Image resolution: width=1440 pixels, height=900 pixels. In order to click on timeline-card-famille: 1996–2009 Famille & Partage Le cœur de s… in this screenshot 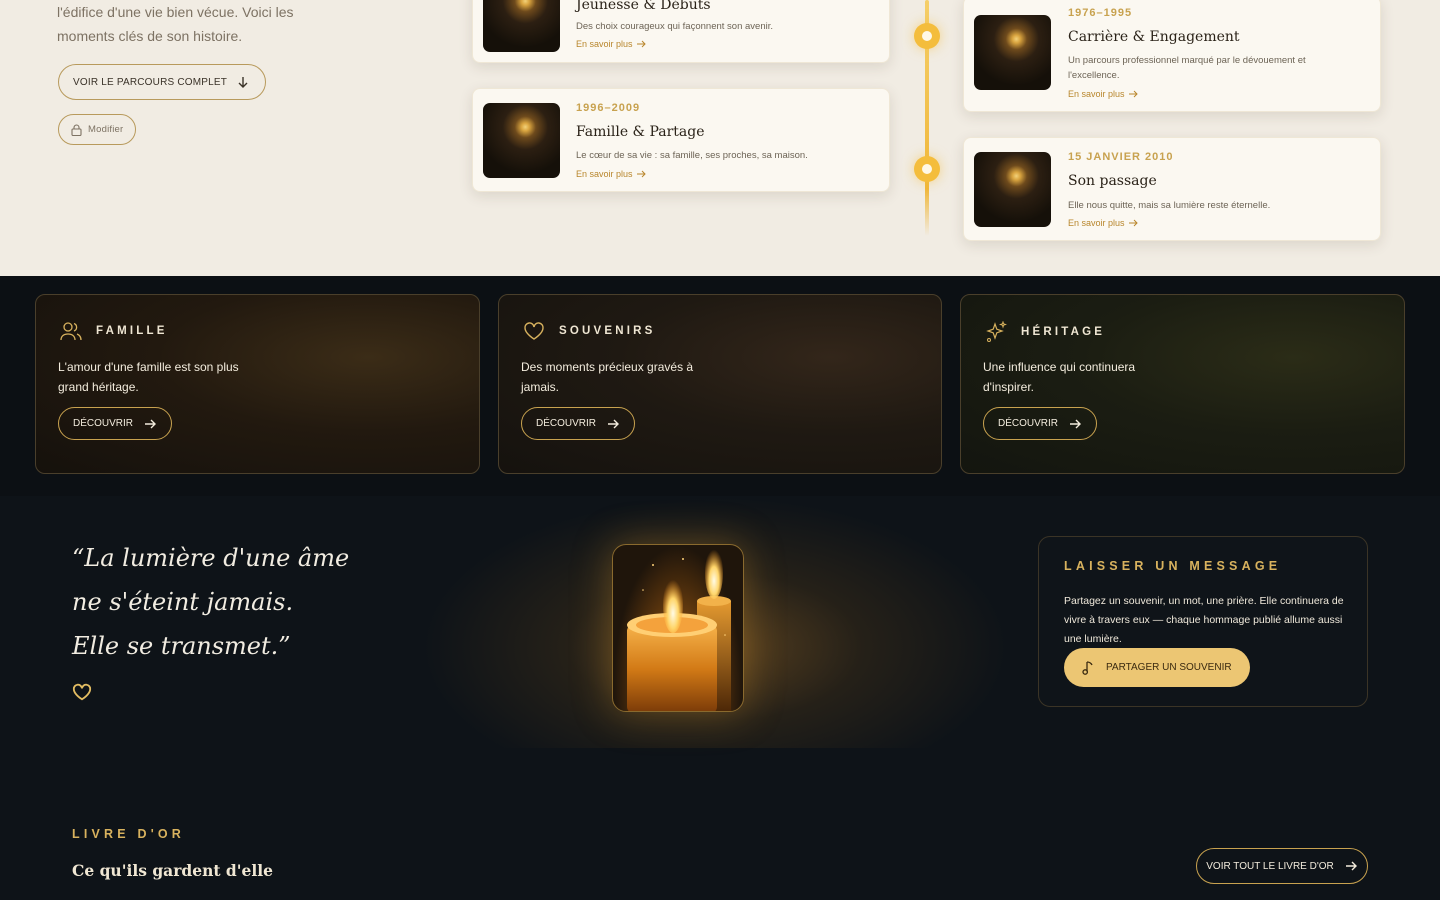, I will do `click(681, 140)`.